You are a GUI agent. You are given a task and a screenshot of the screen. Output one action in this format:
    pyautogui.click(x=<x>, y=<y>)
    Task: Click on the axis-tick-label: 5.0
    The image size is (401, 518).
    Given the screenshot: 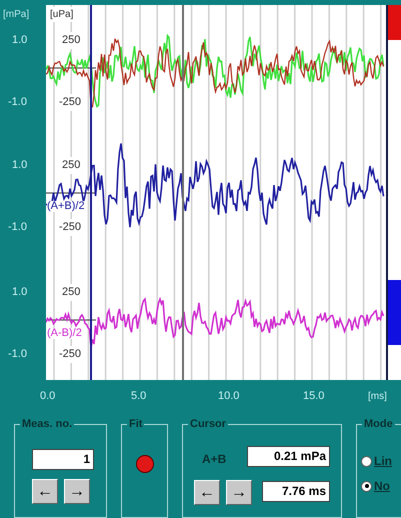 What is the action you would take?
    pyautogui.click(x=138, y=396)
    